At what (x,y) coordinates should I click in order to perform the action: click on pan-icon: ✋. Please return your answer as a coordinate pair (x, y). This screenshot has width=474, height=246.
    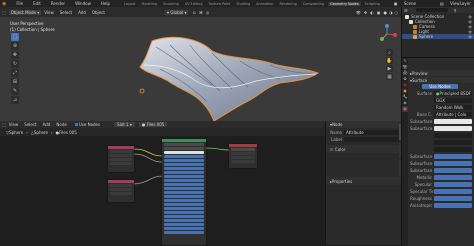
    Looking at the image, I should click on (389, 60).